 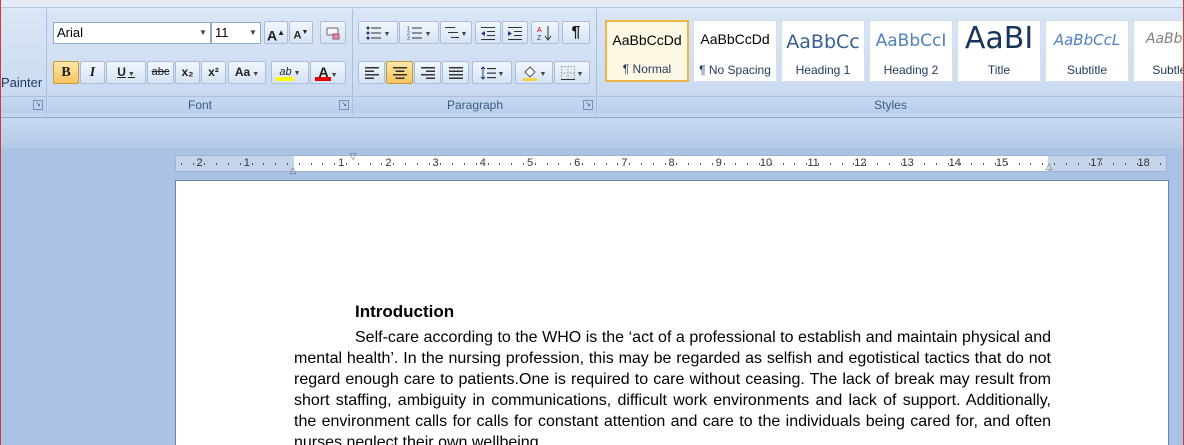 What do you see at coordinates (132, 33) in the screenshot?
I see `font-name-combo: Arial ▼` at bounding box center [132, 33].